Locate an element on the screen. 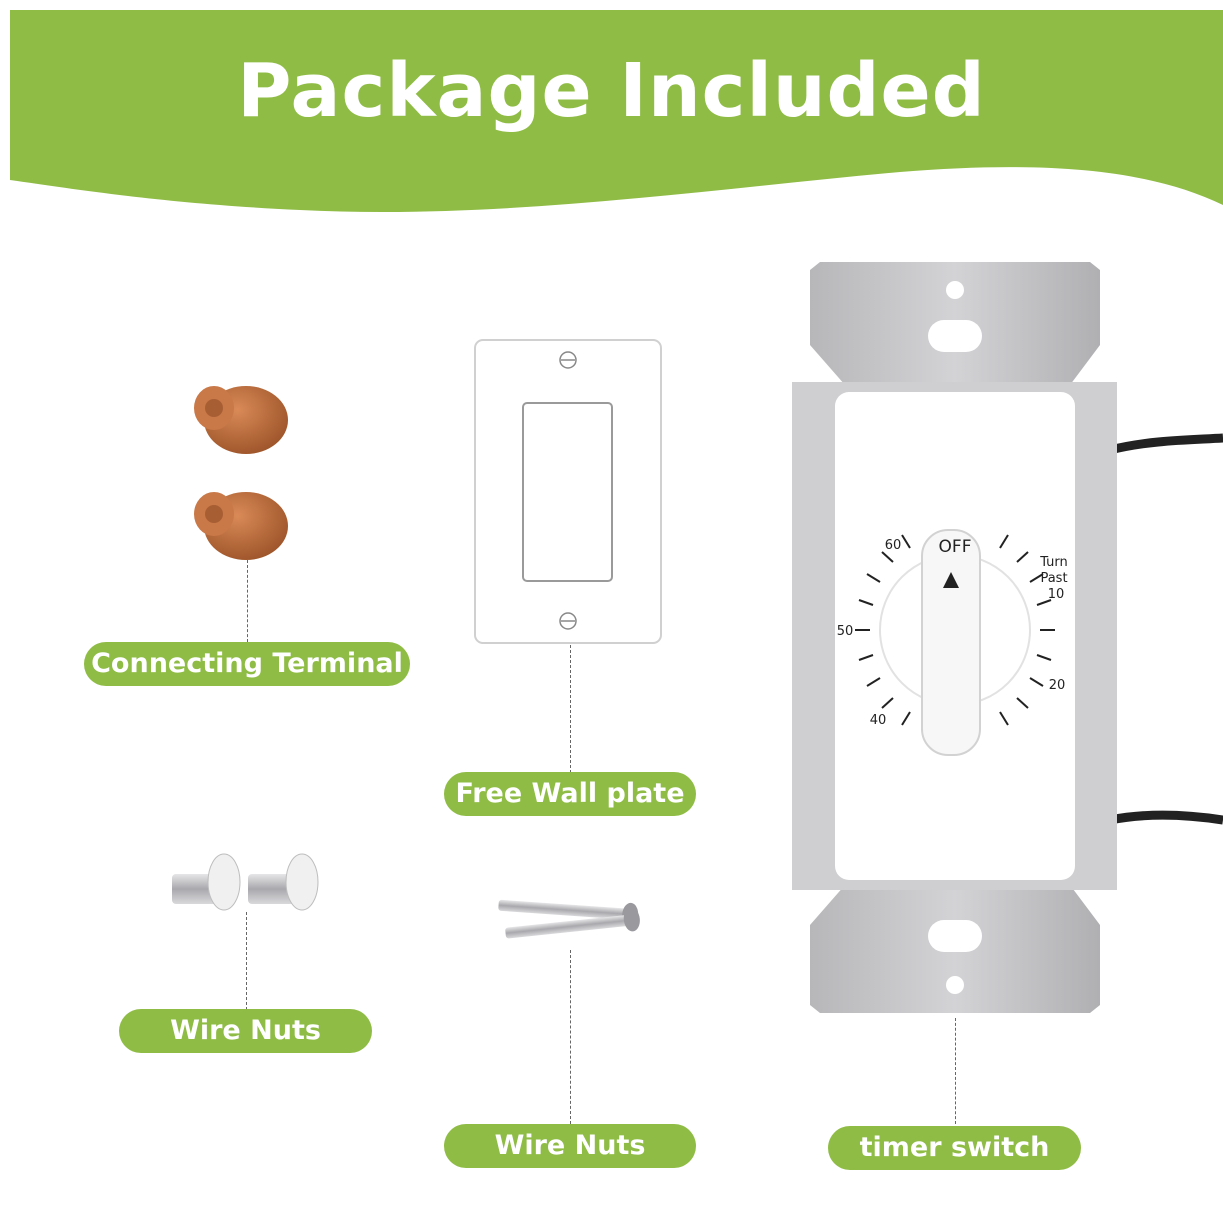 This screenshot has height=1216, width=1223. leader-line-wall-plate is located at coordinates (570, 709).